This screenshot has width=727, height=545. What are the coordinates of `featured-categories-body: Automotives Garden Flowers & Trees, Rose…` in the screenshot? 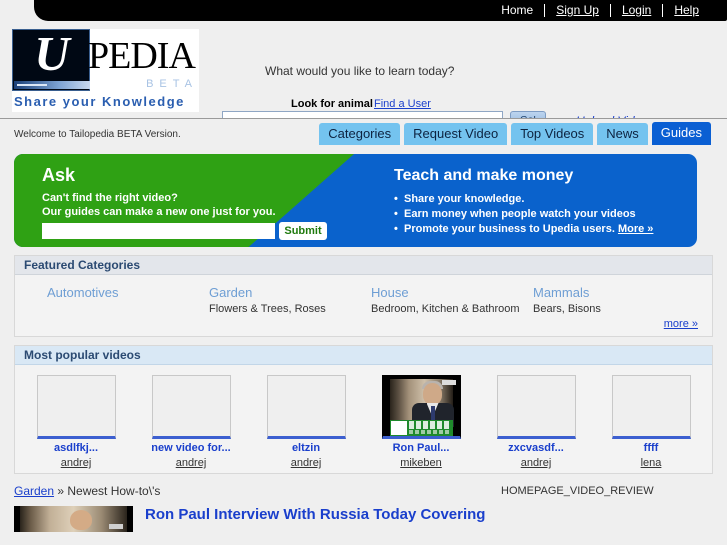 It's located at (363, 305).